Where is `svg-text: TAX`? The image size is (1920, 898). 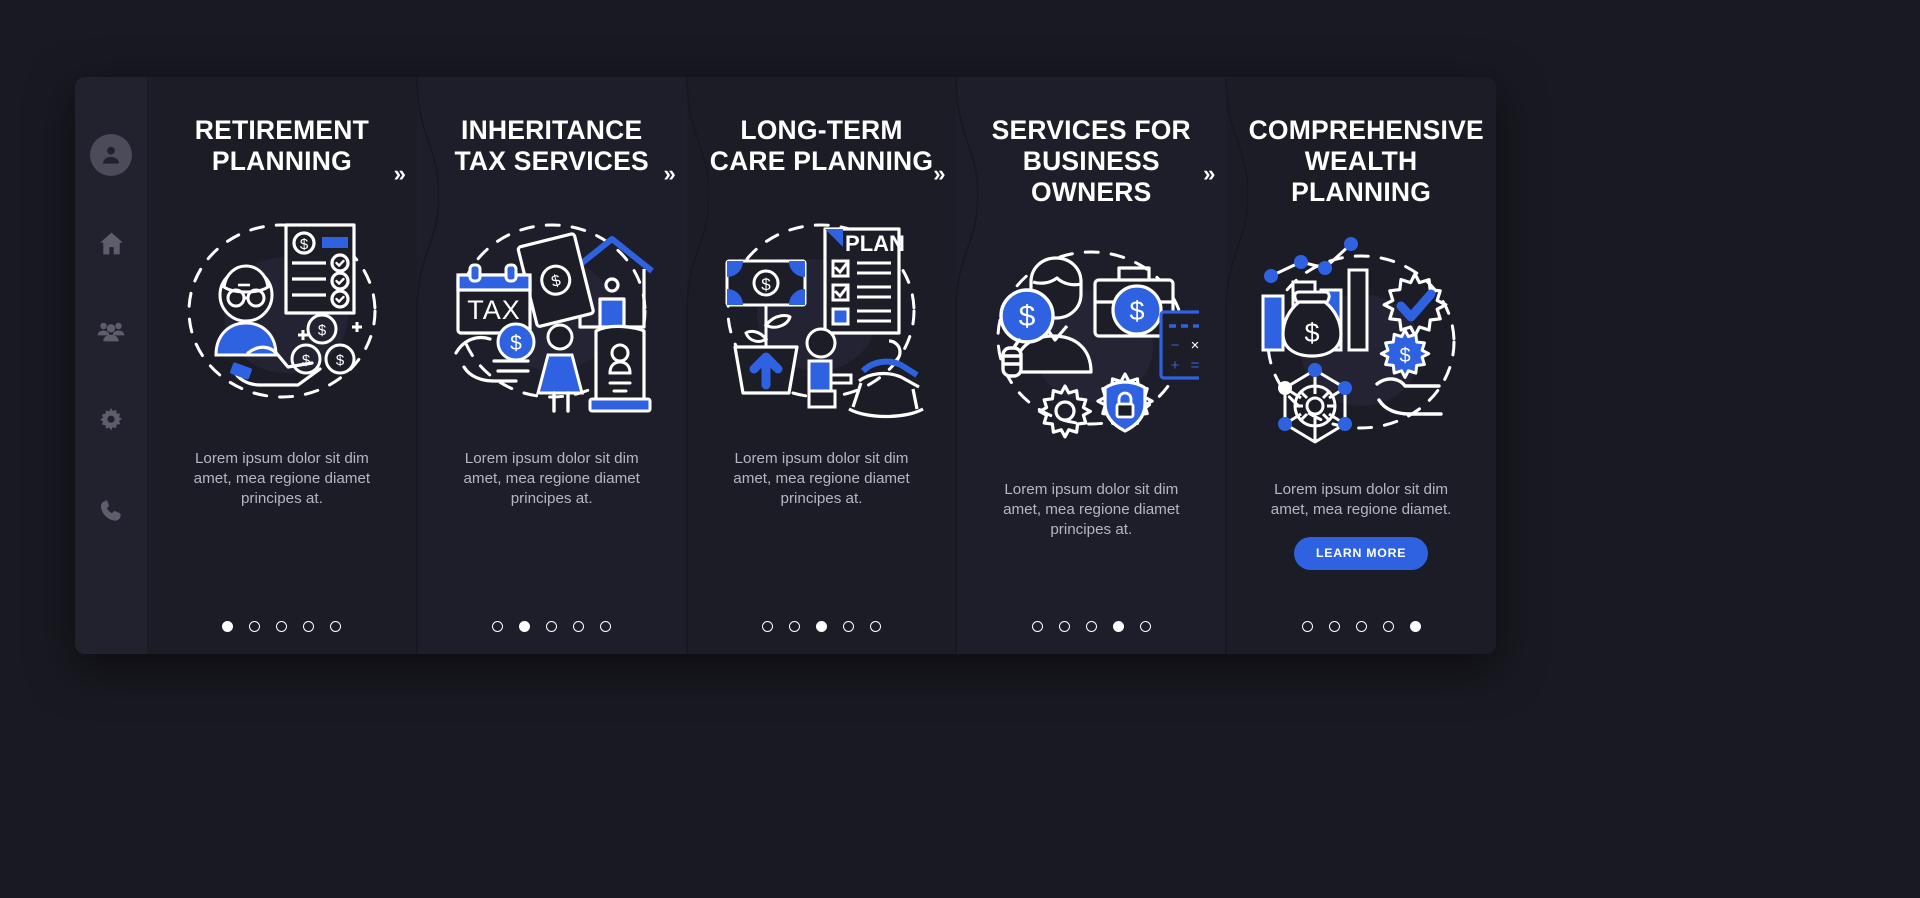
svg-text: TAX is located at coordinates (494, 310).